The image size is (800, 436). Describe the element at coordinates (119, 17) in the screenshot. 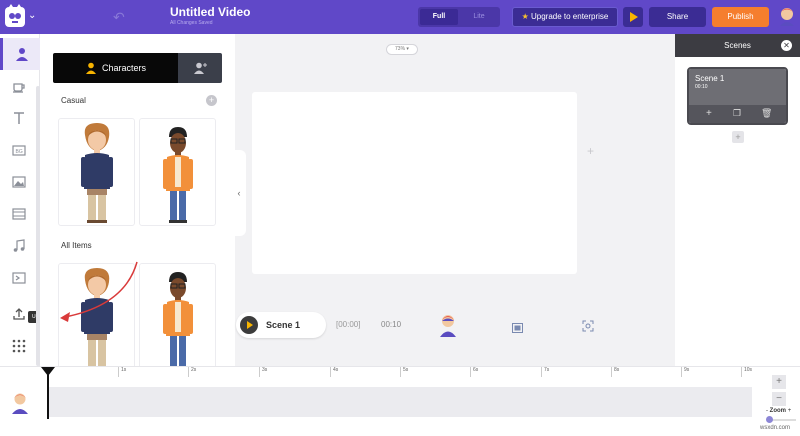

I see `undo-icon: ↶` at that location.